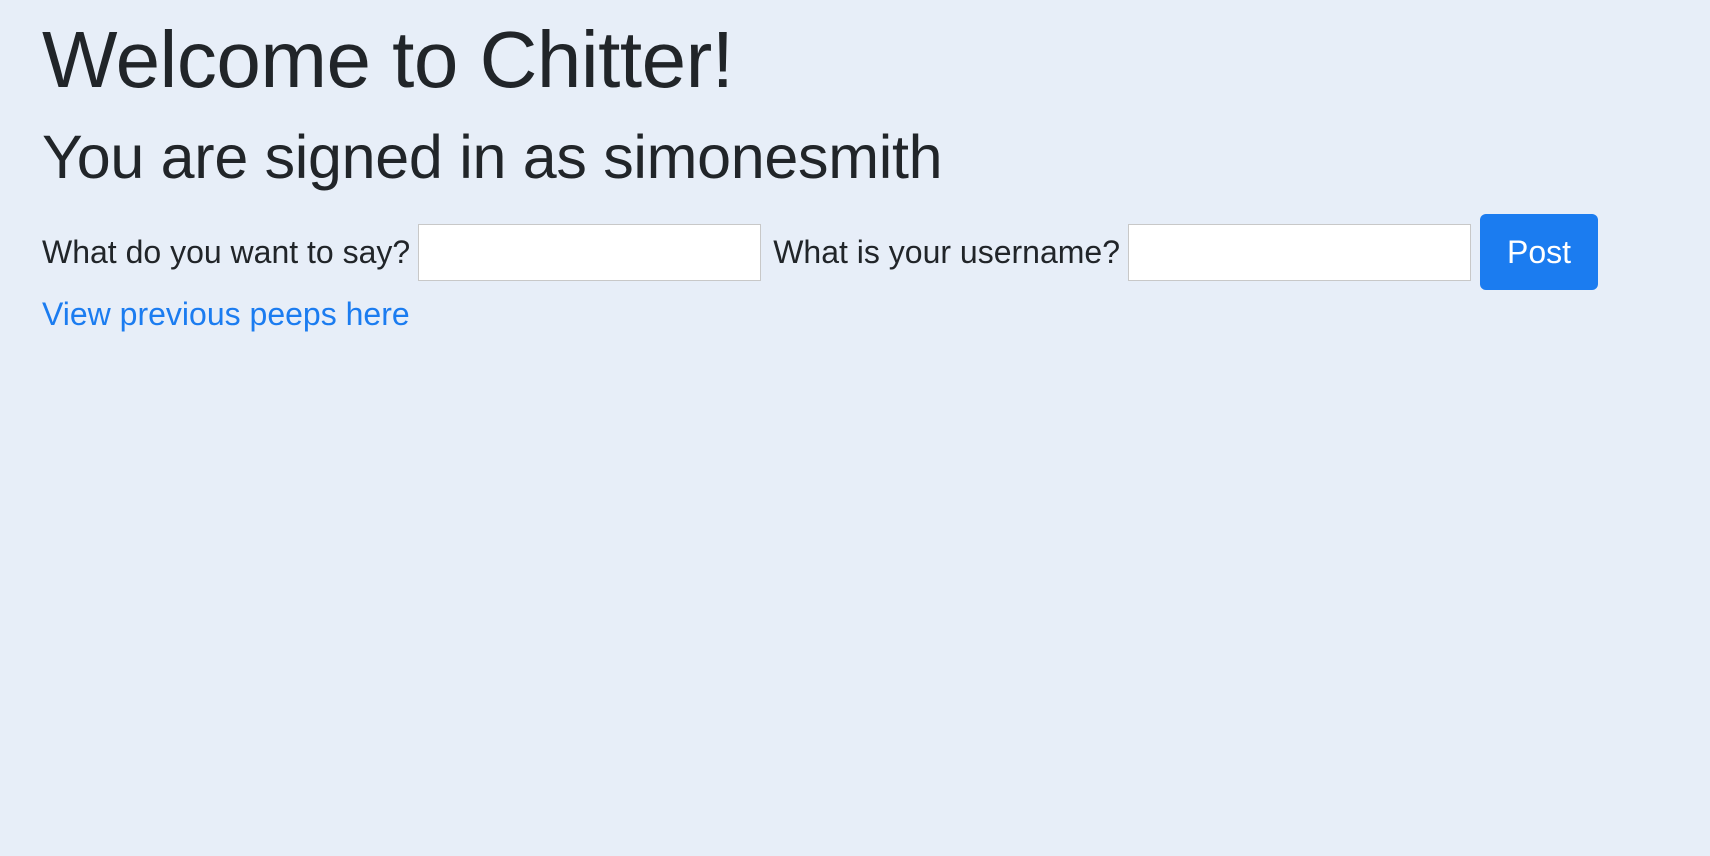  Describe the element at coordinates (1300, 252) in the screenshot. I see `username-input` at that location.